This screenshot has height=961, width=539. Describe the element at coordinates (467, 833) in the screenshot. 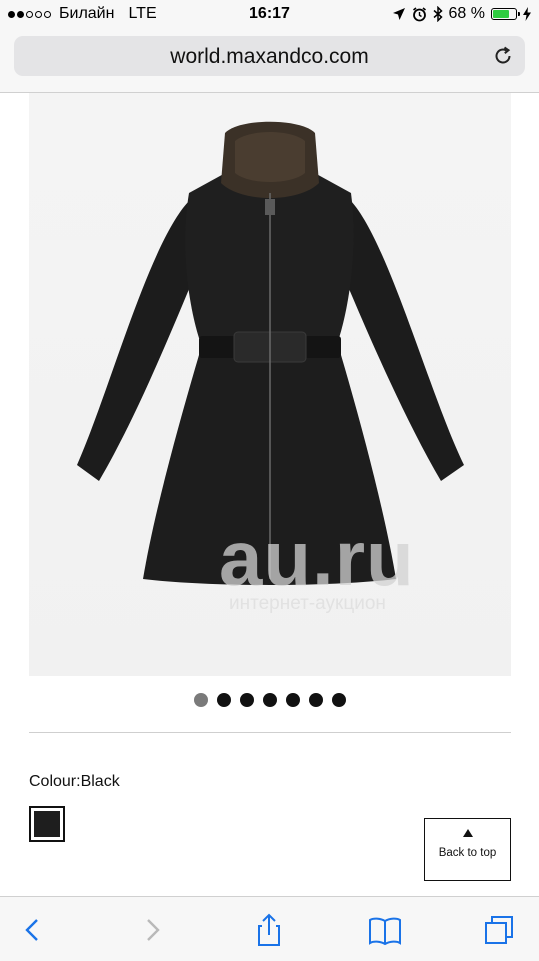

I see `arrow-up-icon` at that location.